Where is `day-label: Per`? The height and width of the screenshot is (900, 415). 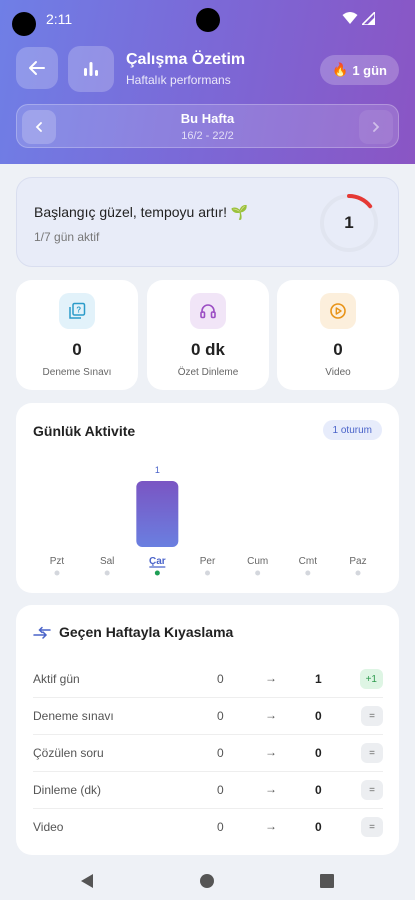 day-label: Per is located at coordinates (208, 561).